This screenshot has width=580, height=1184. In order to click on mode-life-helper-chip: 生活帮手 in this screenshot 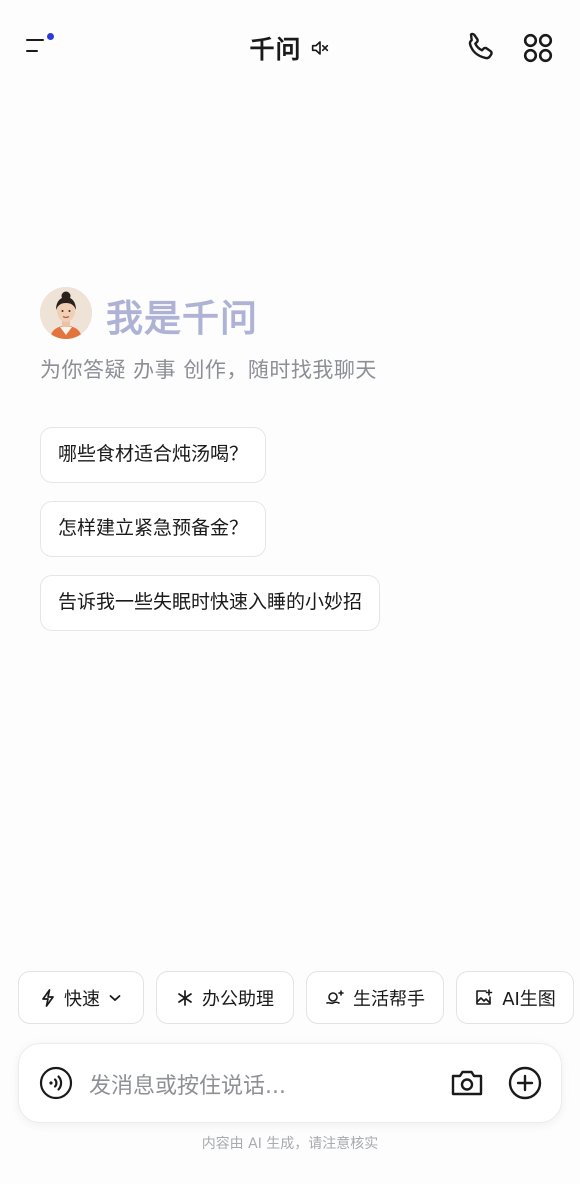, I will do `click(375, 997)`.